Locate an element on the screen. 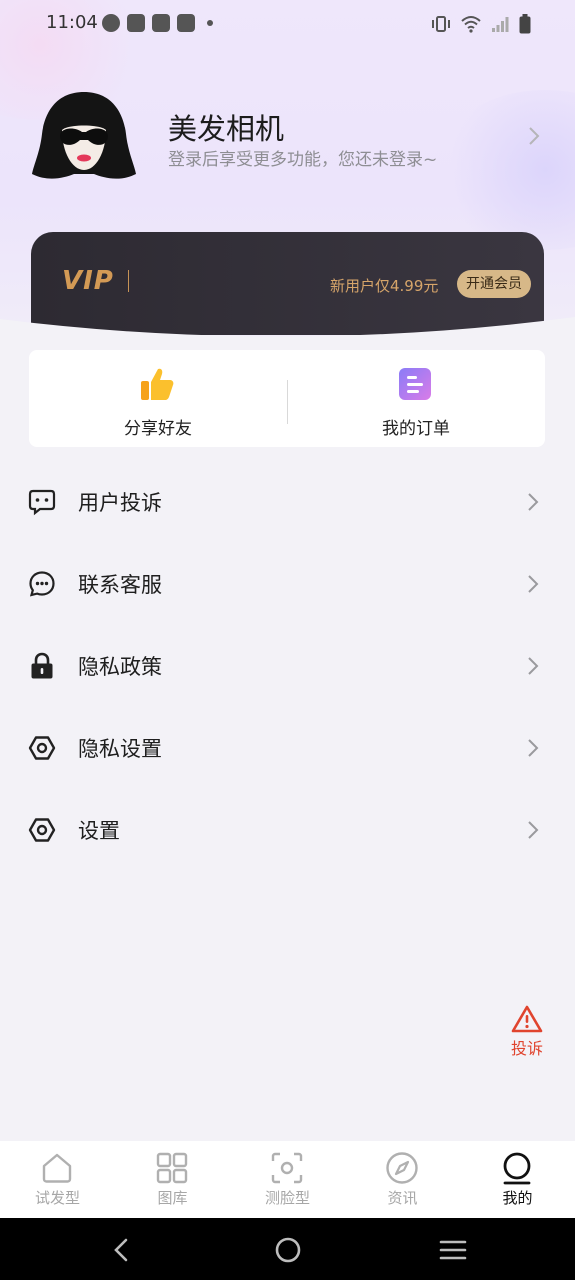  menu-item-privacy-policy: 隐私政策 is located at coordinates (287, 668).